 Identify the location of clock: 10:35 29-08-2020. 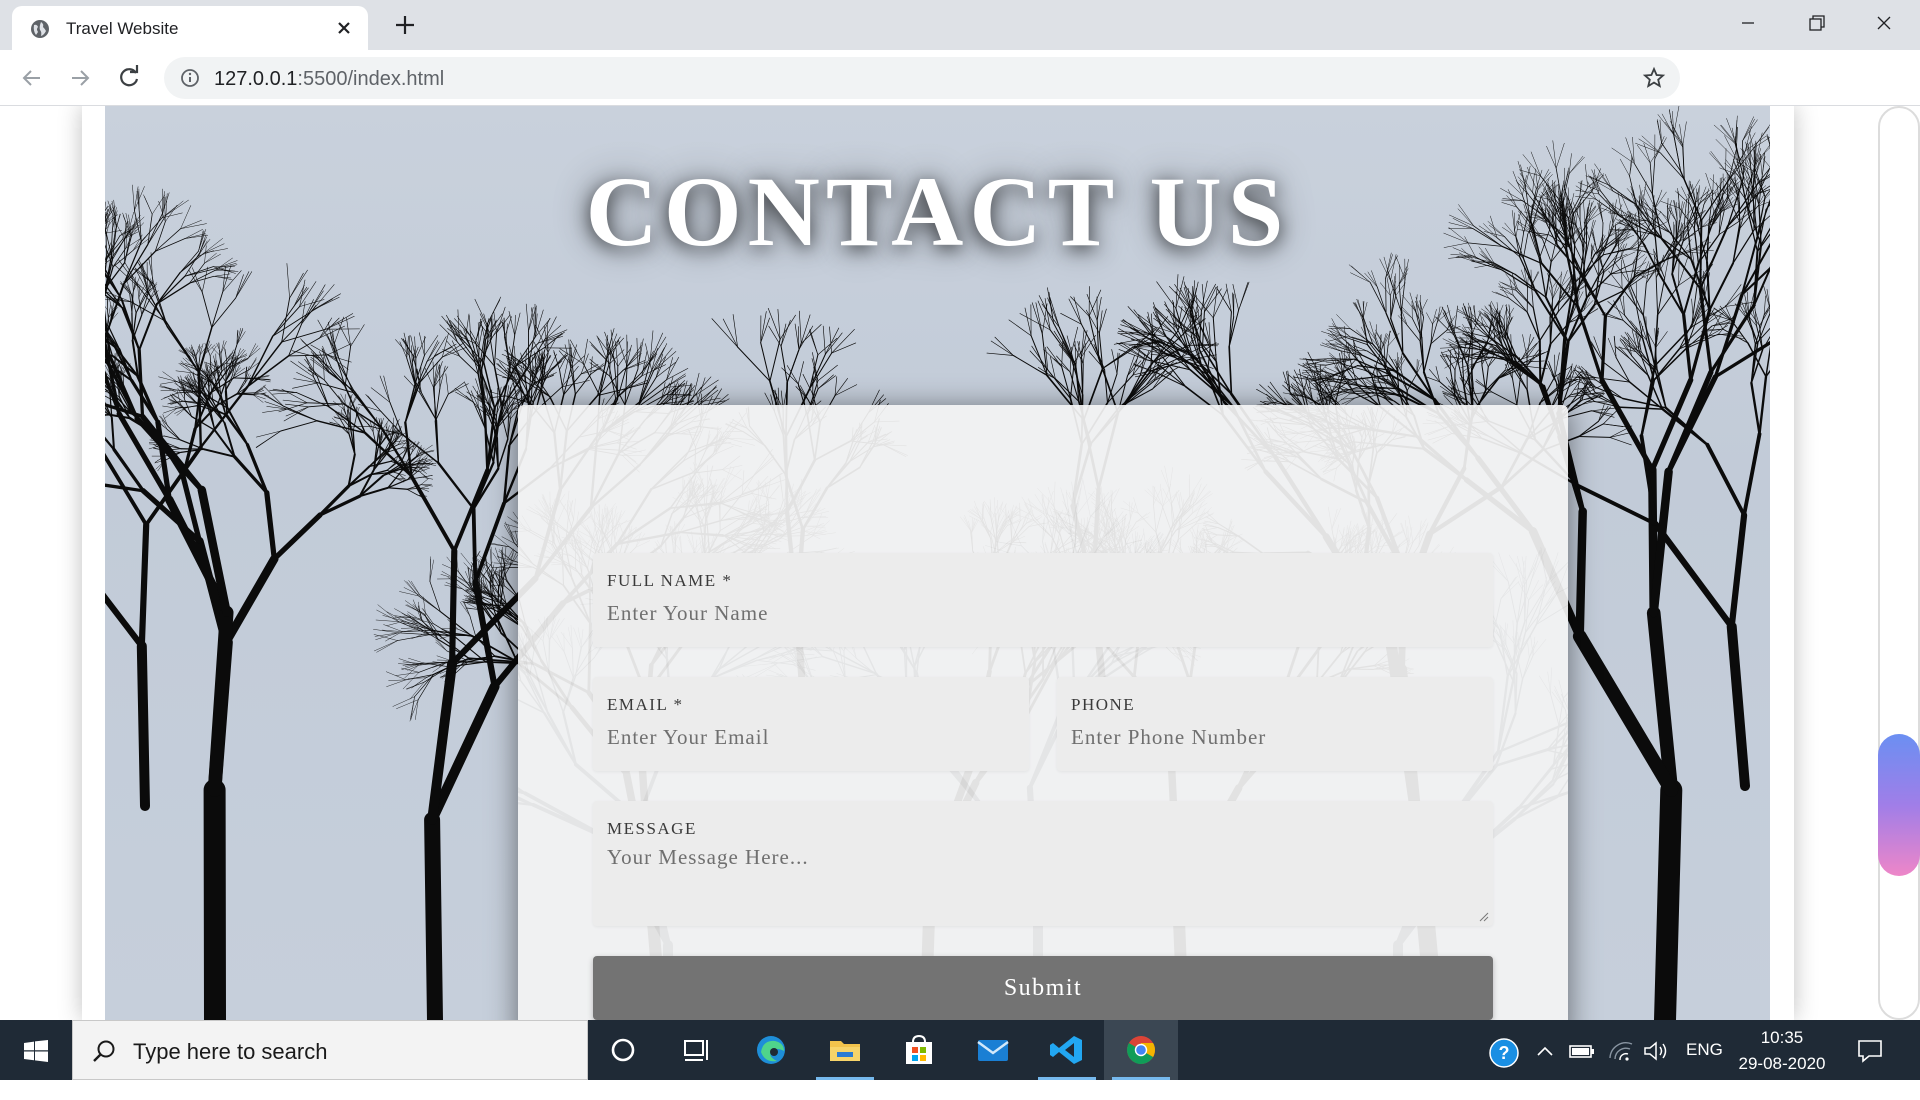
(1782, 1055).